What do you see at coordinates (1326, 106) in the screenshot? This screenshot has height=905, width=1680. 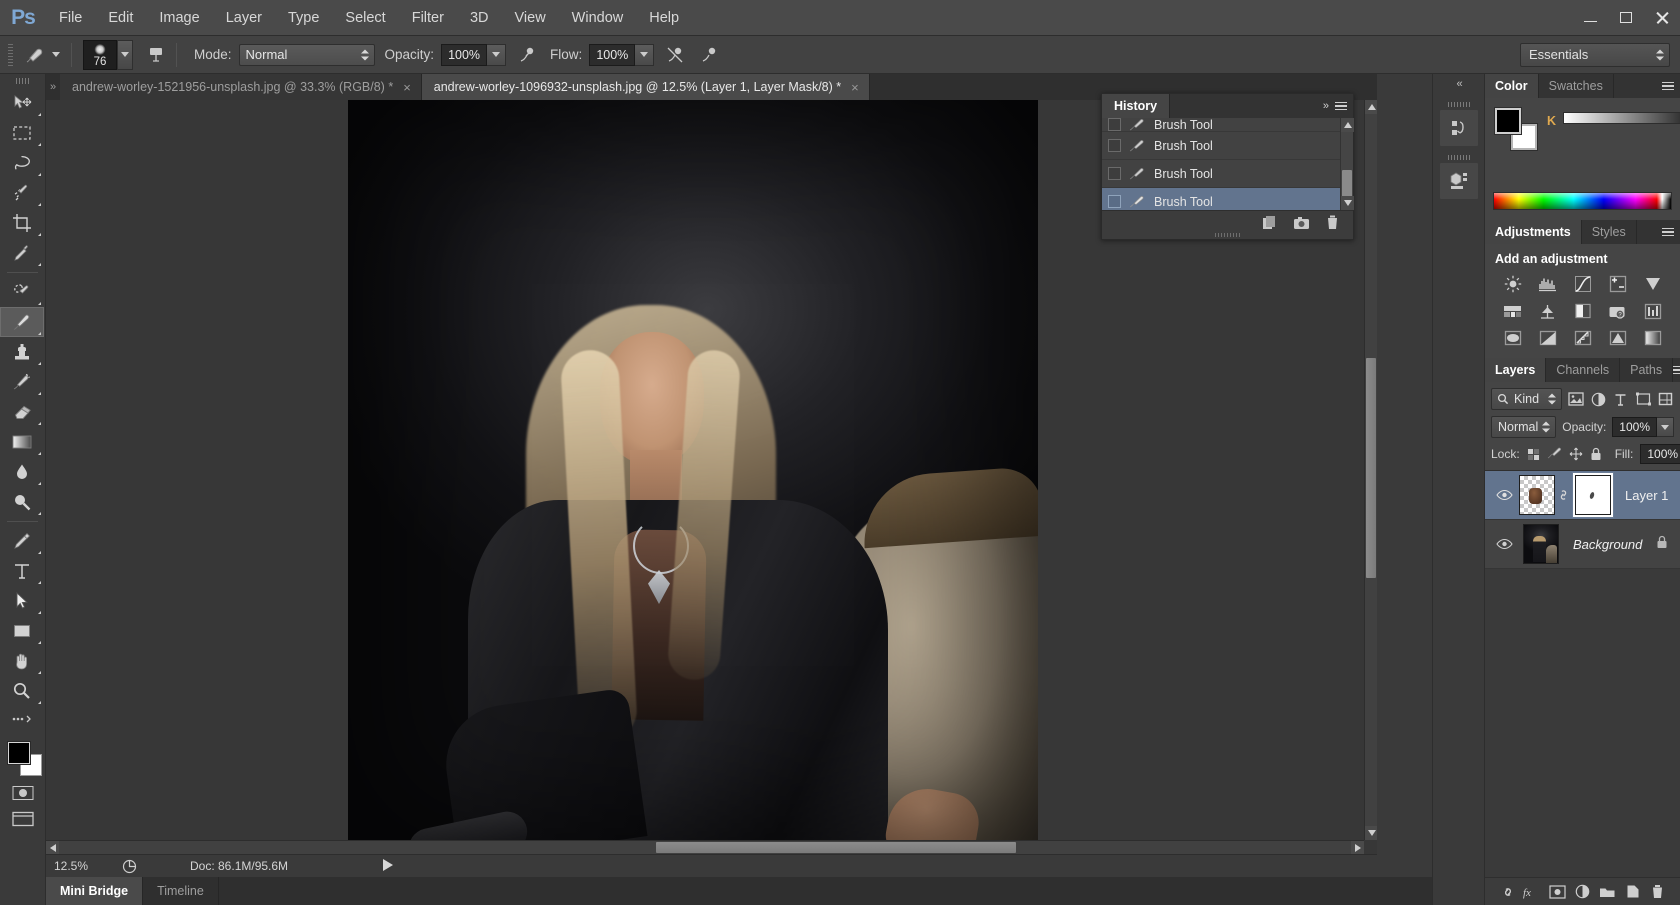 I see `collapse-double-arrow-icon: »` at bounding box center [1326, 106].